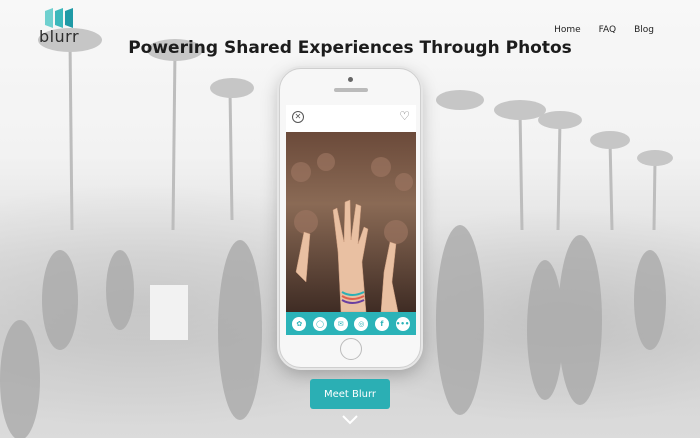 The width and height of the screenshot is (700, 438). What do you see at coordinates (350, 420) in the screenshot?
I see `chevron-down-icon` at bounding box center [350, 420].